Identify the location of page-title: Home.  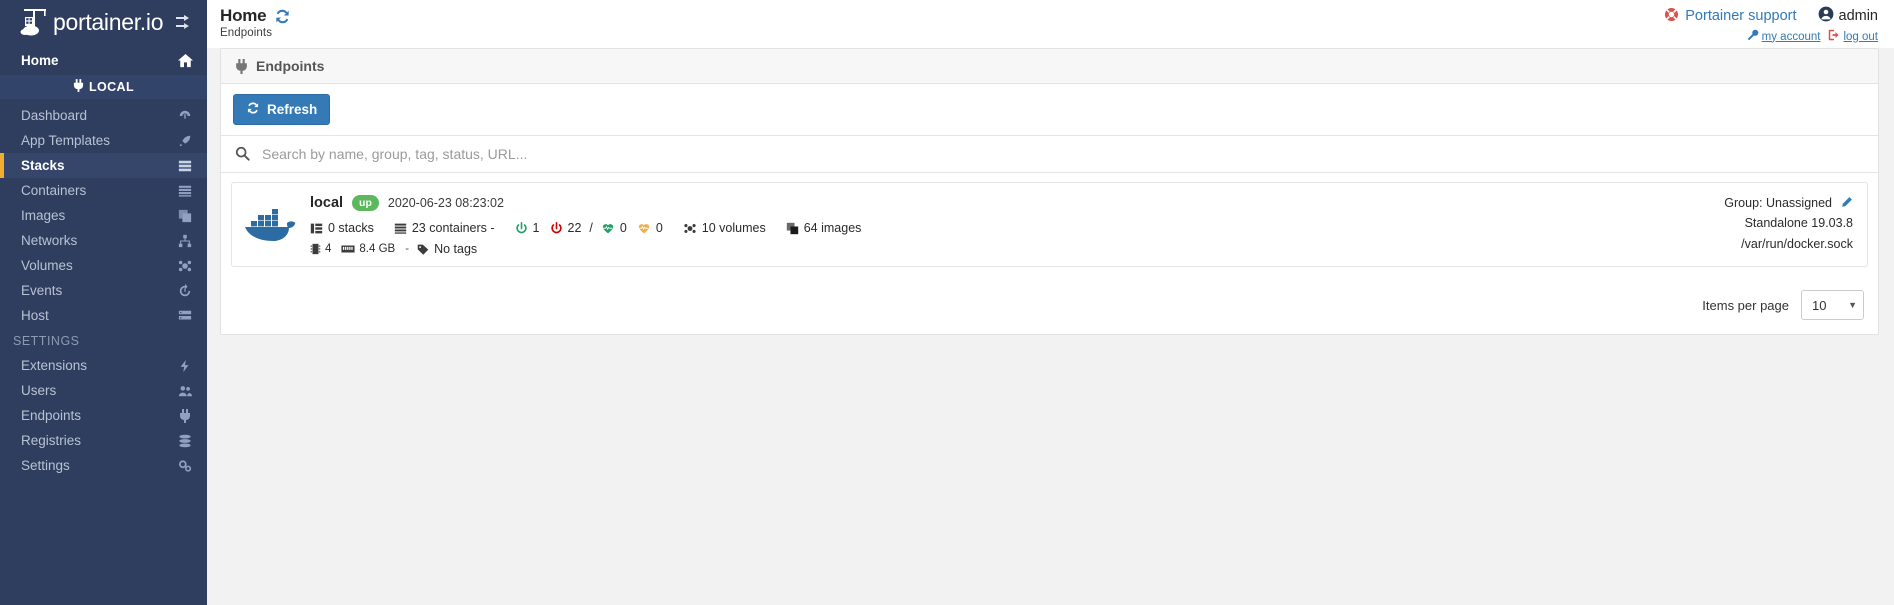
(243, 15).